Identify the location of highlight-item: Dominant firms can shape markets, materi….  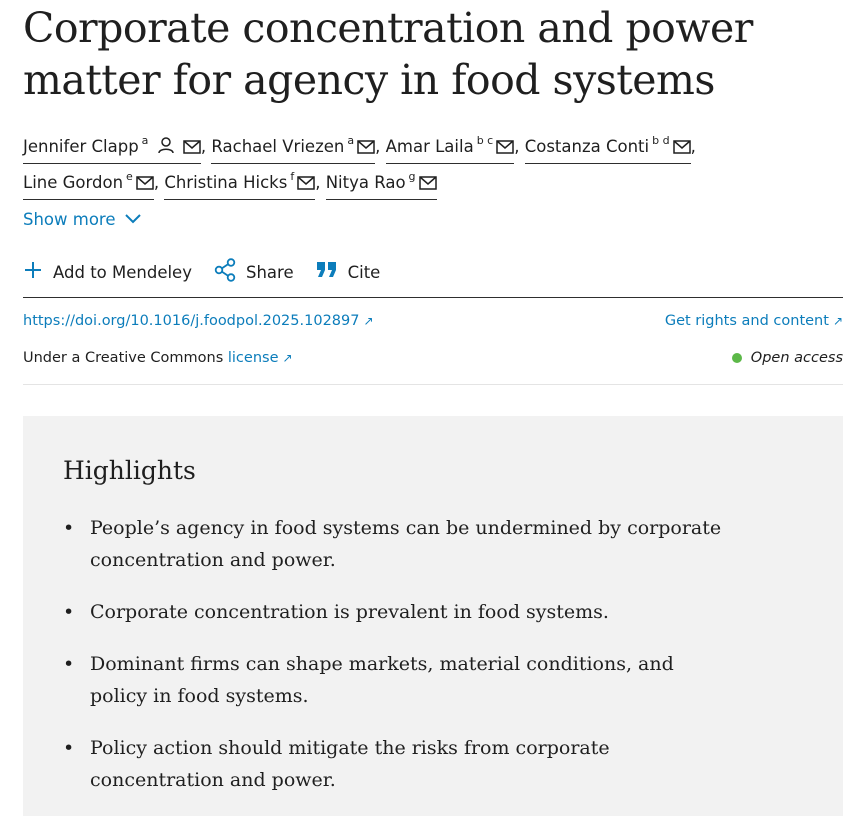
(393, 680).